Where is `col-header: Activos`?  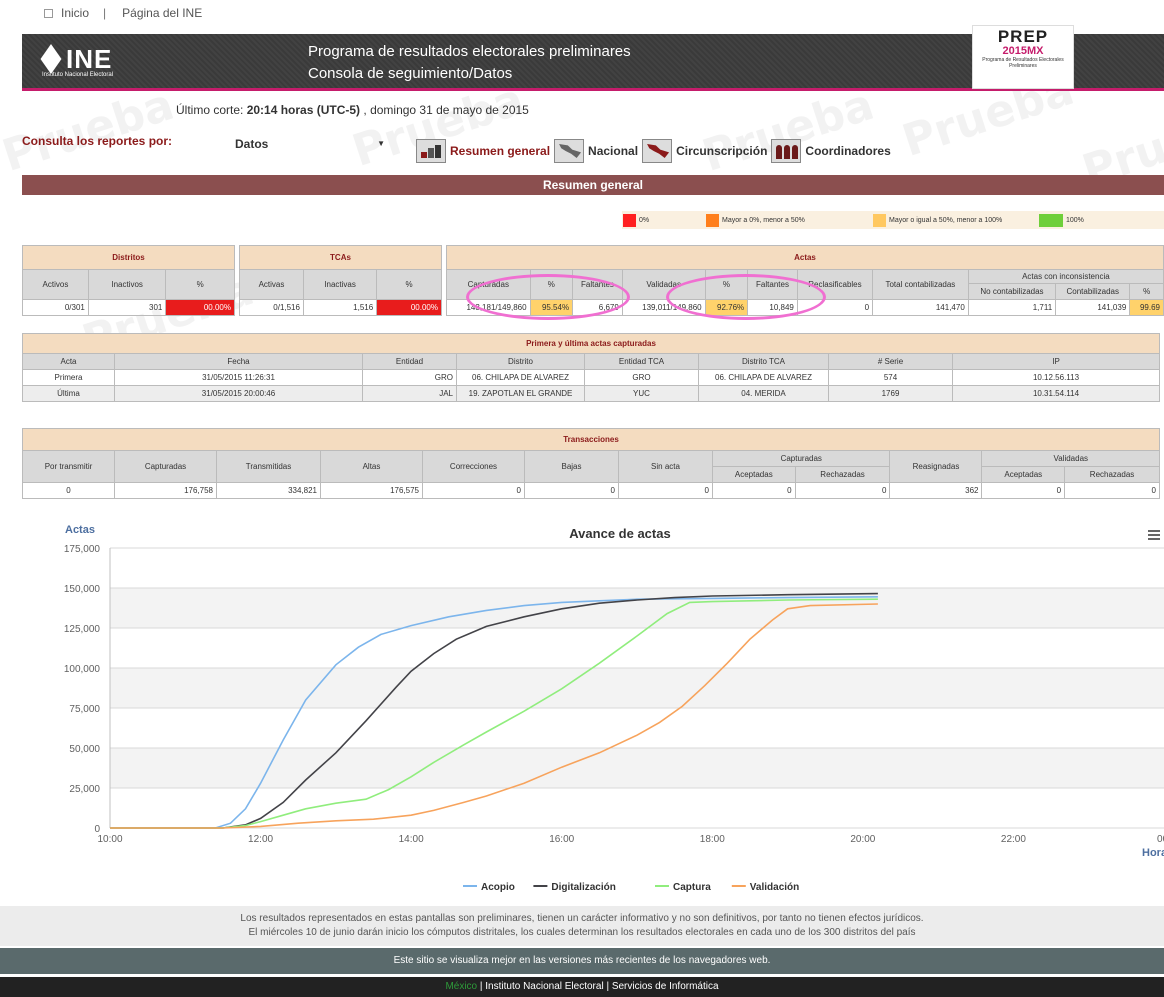
col-header: Activos is located at coordinates (55, 284).